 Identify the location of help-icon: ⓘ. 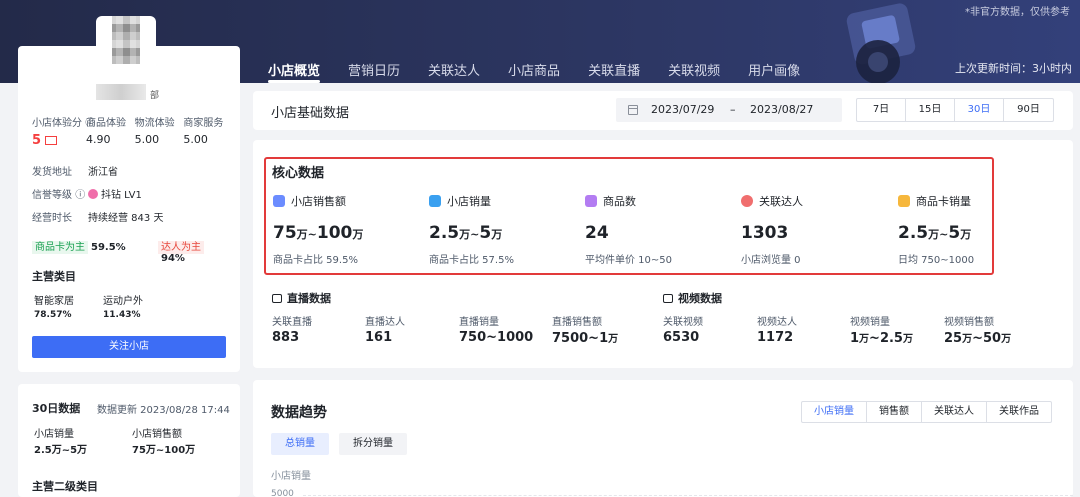
(80, 195).